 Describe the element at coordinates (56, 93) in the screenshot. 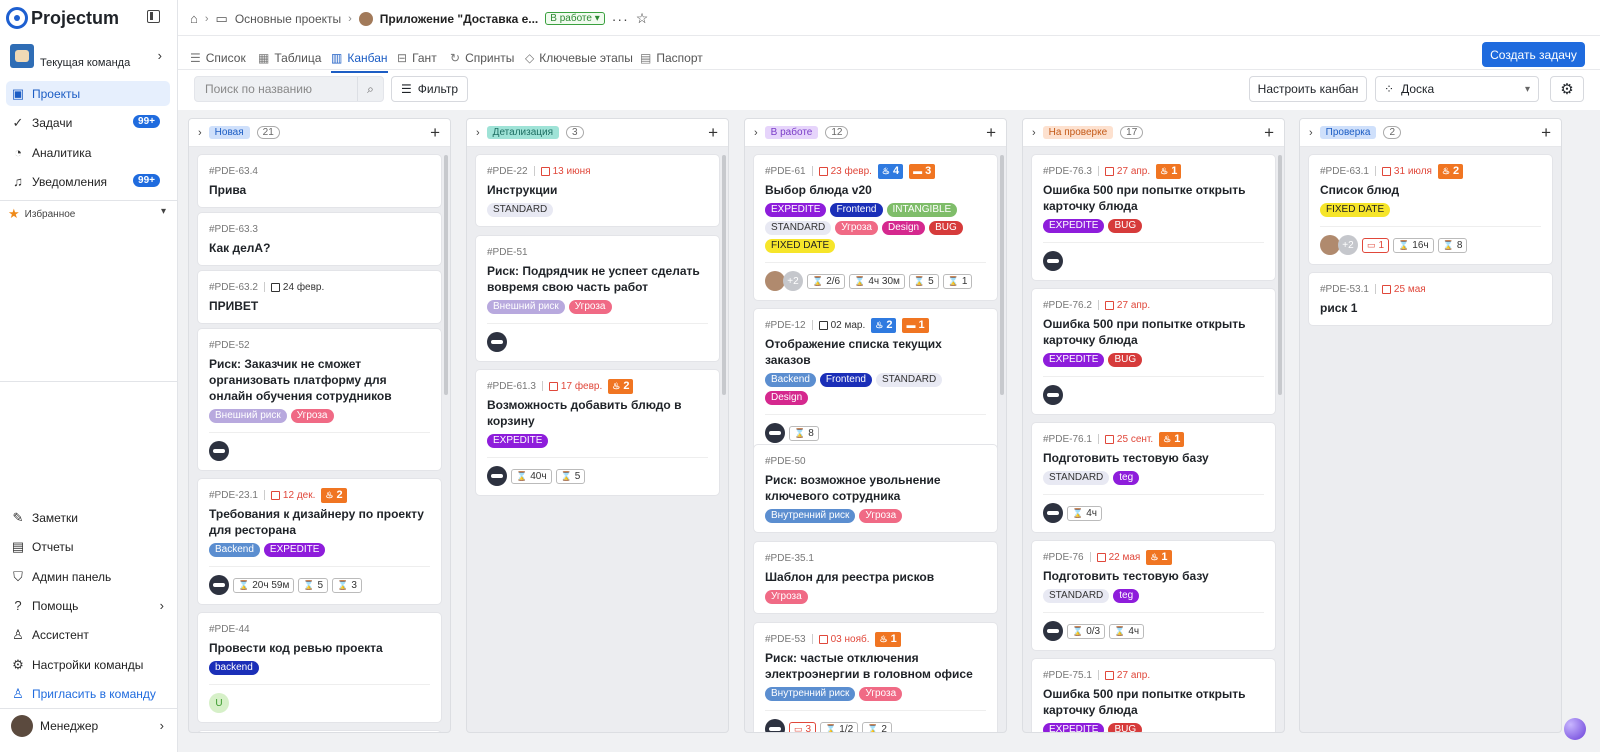

I see `sidebar-item-label: Проекты` at that location.